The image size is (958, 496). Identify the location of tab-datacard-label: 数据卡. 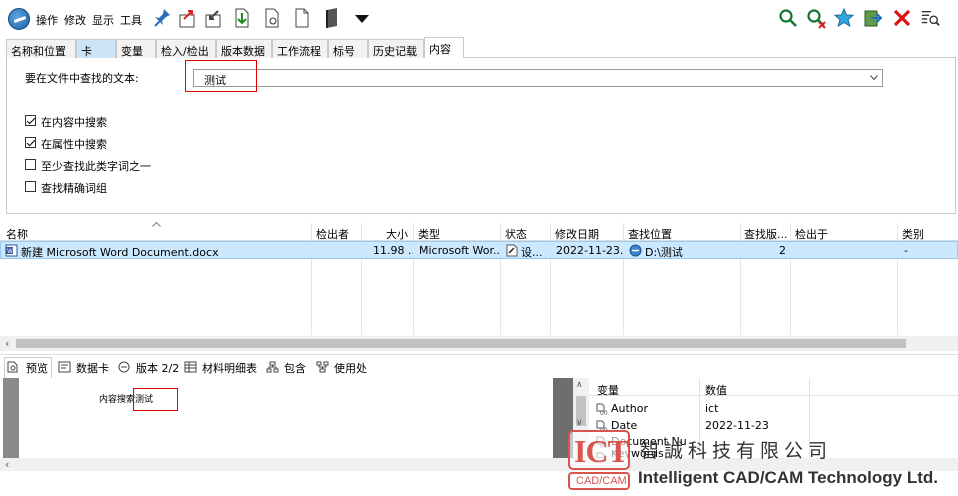
(92, 368).